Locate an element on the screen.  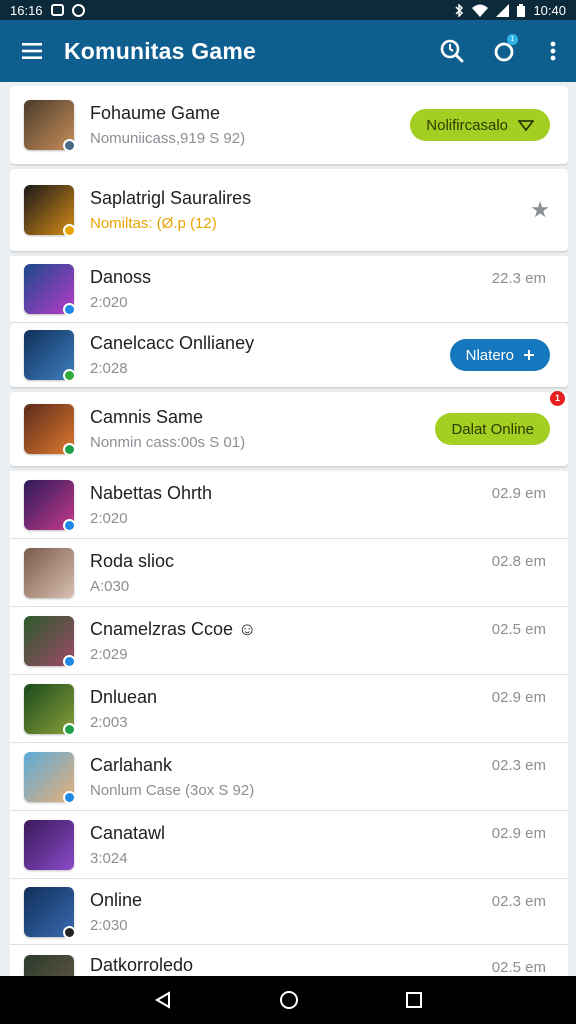
list-item: Roda slioc A:030 02.8 em is located at coordinates (289, 572).